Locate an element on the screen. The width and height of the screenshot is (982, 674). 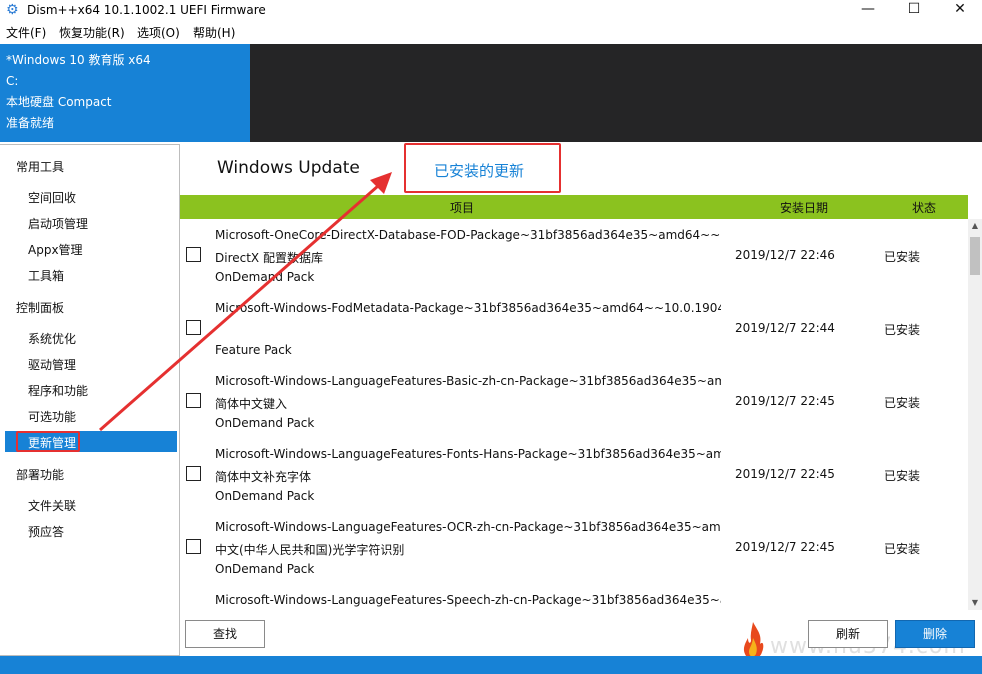
sidebar-group-deploy: 部署功能 is located at coordinates (40, 475).